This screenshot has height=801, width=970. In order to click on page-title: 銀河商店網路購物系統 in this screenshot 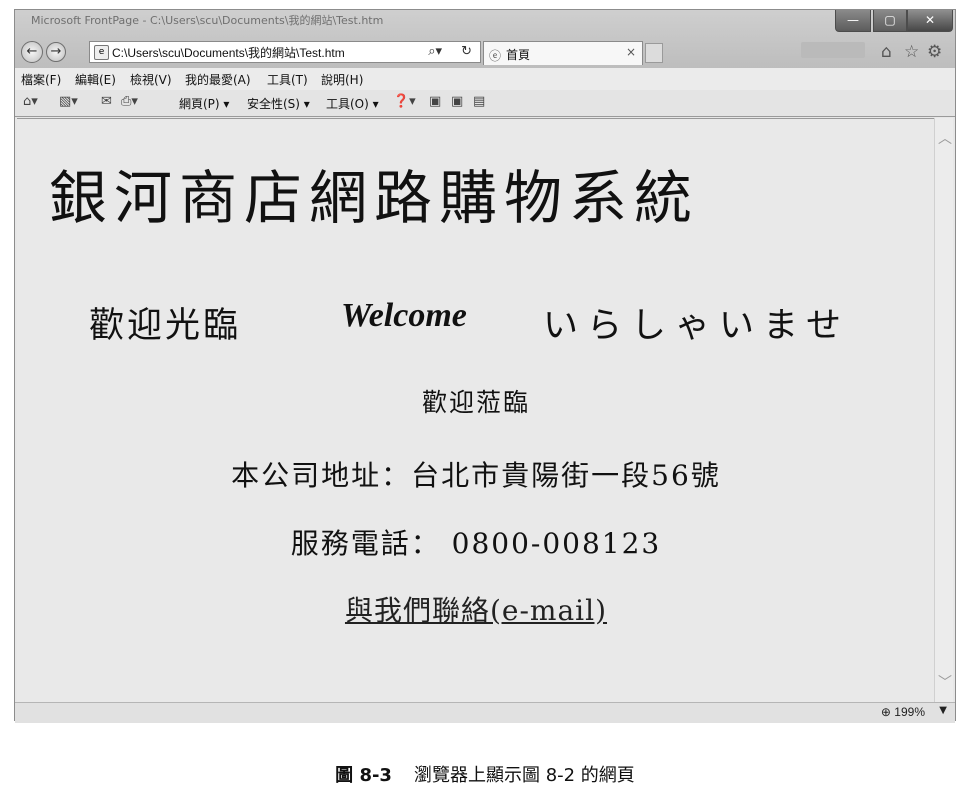, I will do `click(374, 198)`.